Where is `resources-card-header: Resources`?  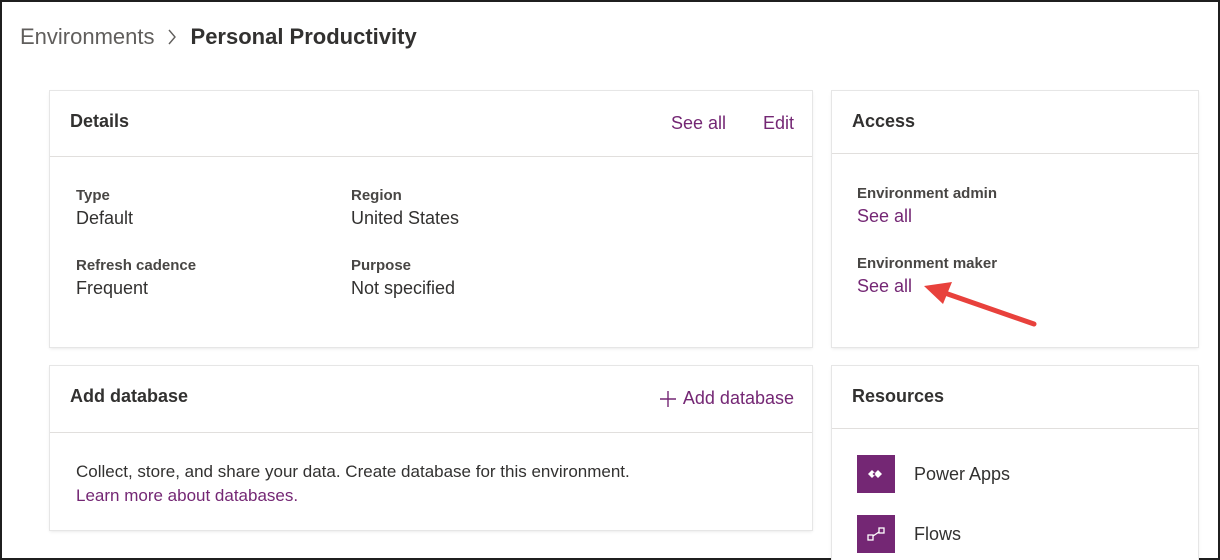 resources-card-header: Resources is located at coordinates (1015, 397).